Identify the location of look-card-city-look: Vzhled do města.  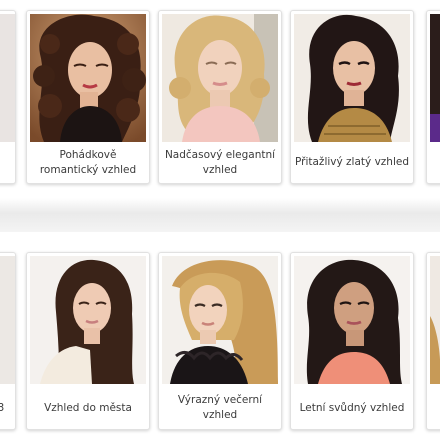
(88, 341).